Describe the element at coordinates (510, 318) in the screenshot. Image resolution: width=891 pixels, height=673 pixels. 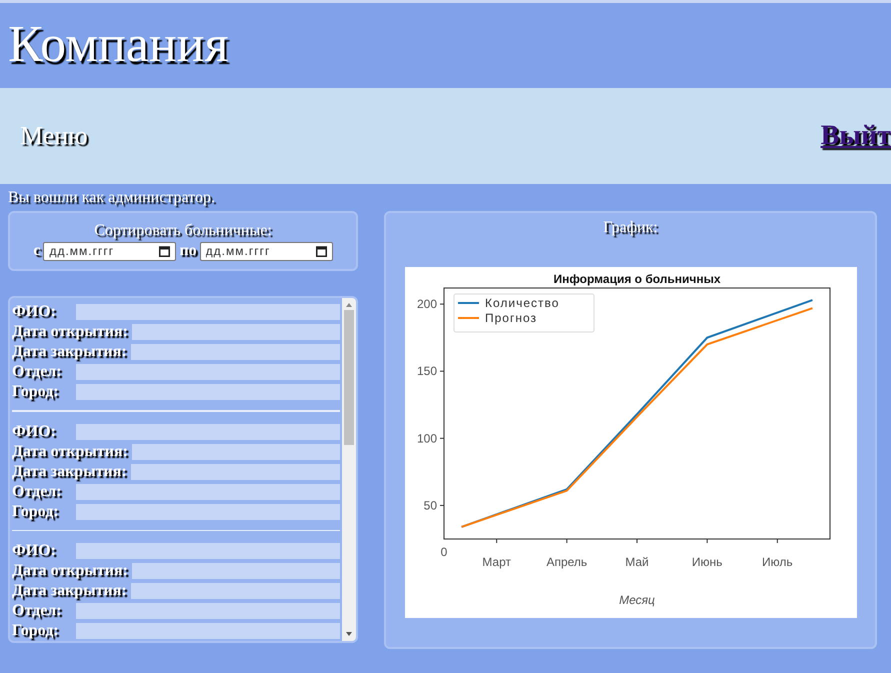
I see `legend-label: Прогноз` at that location.